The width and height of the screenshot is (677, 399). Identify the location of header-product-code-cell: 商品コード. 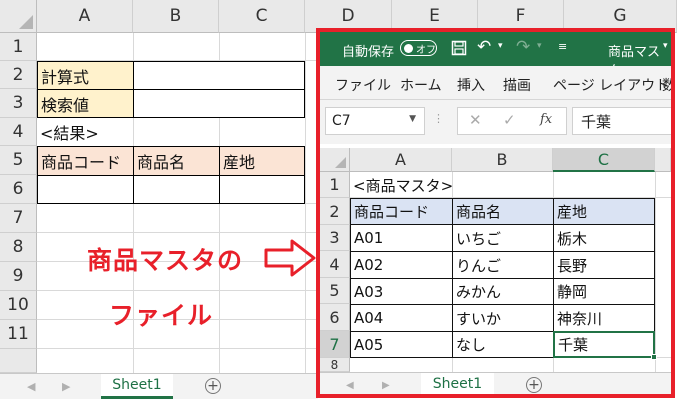
(85, 161).